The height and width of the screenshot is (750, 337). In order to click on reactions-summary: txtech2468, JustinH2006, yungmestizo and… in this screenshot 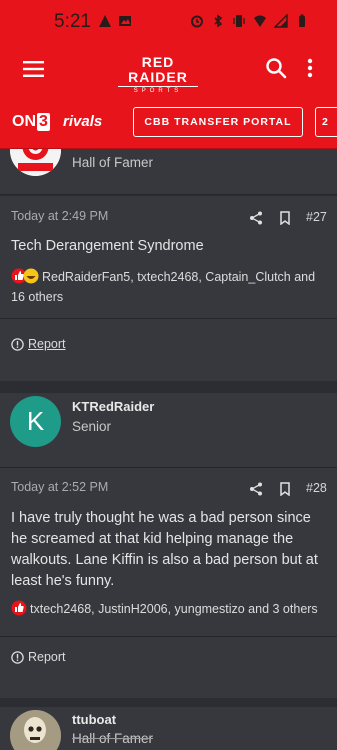, I will do `click(168, 609)`.